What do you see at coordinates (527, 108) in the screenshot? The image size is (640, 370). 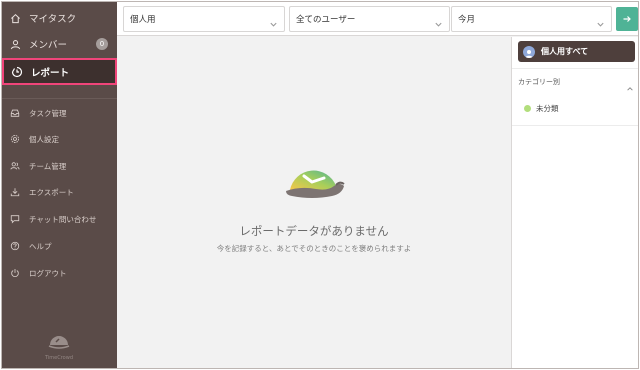 I see `category-color-dot` at bounding box center [527, 108].